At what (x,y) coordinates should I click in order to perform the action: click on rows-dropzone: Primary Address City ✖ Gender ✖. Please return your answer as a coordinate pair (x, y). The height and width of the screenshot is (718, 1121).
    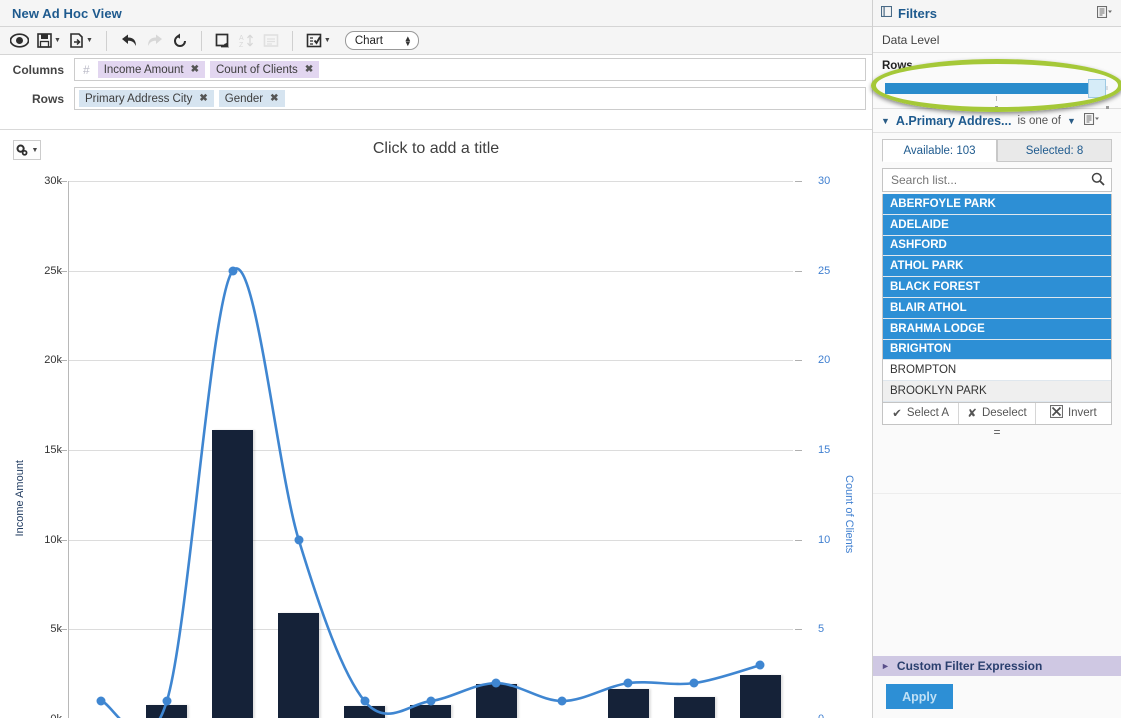
    Looking at the image, I should click on (470, 98).